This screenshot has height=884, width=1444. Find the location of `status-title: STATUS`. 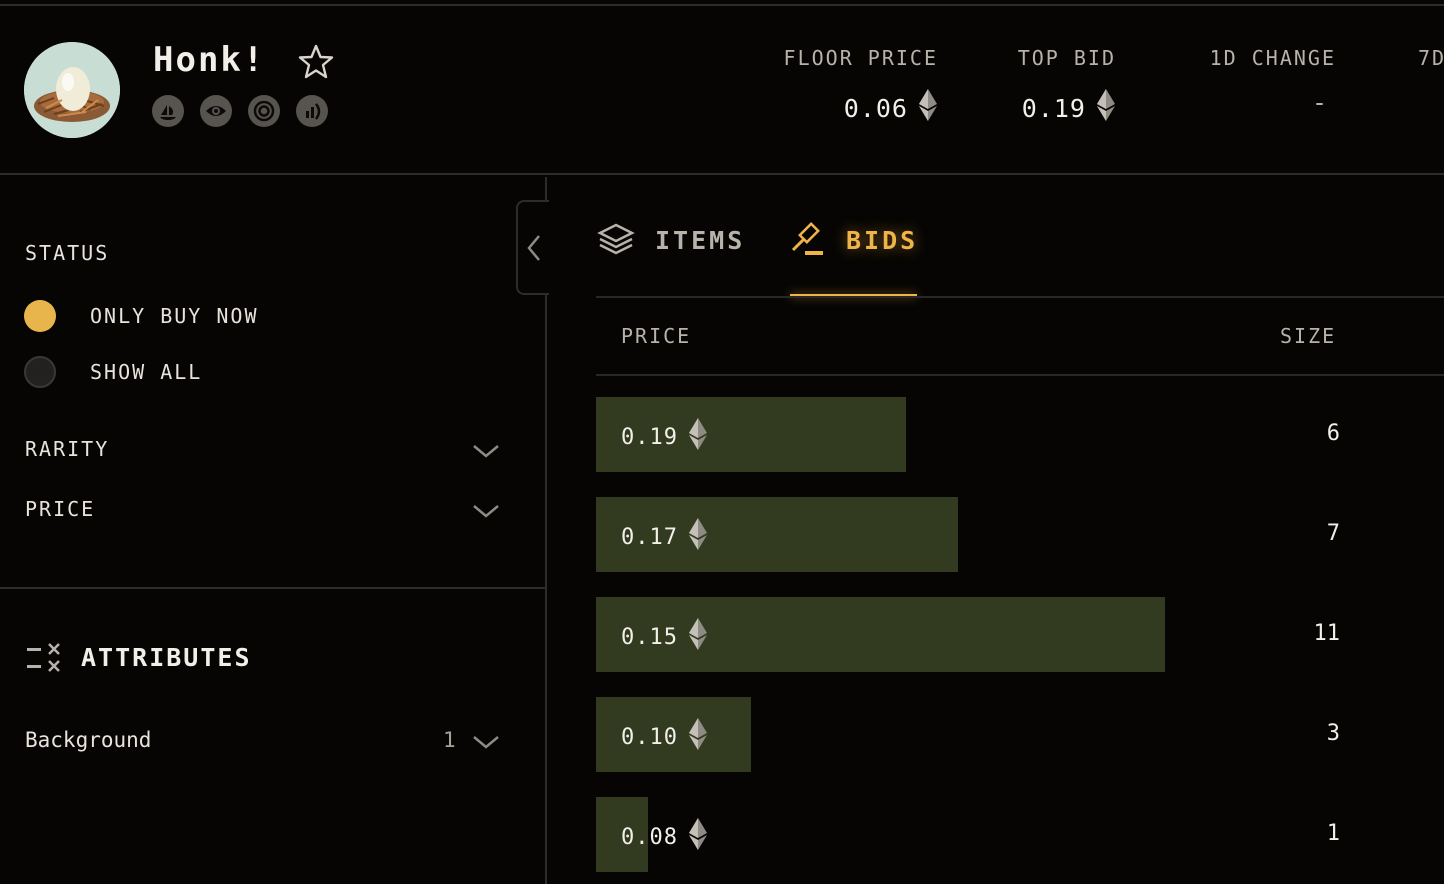

status-title: STATUS is located at coordinates (67, 253).